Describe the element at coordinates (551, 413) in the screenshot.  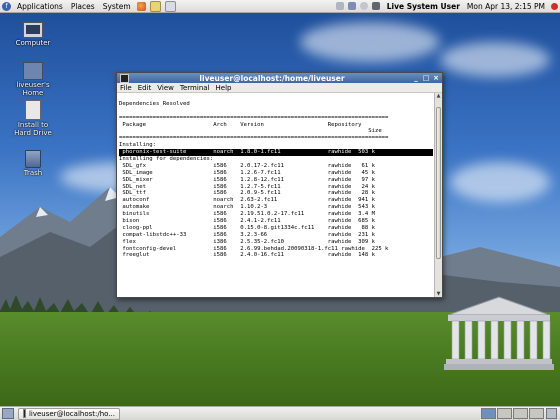
I see `trash-applet-icon` at that location.